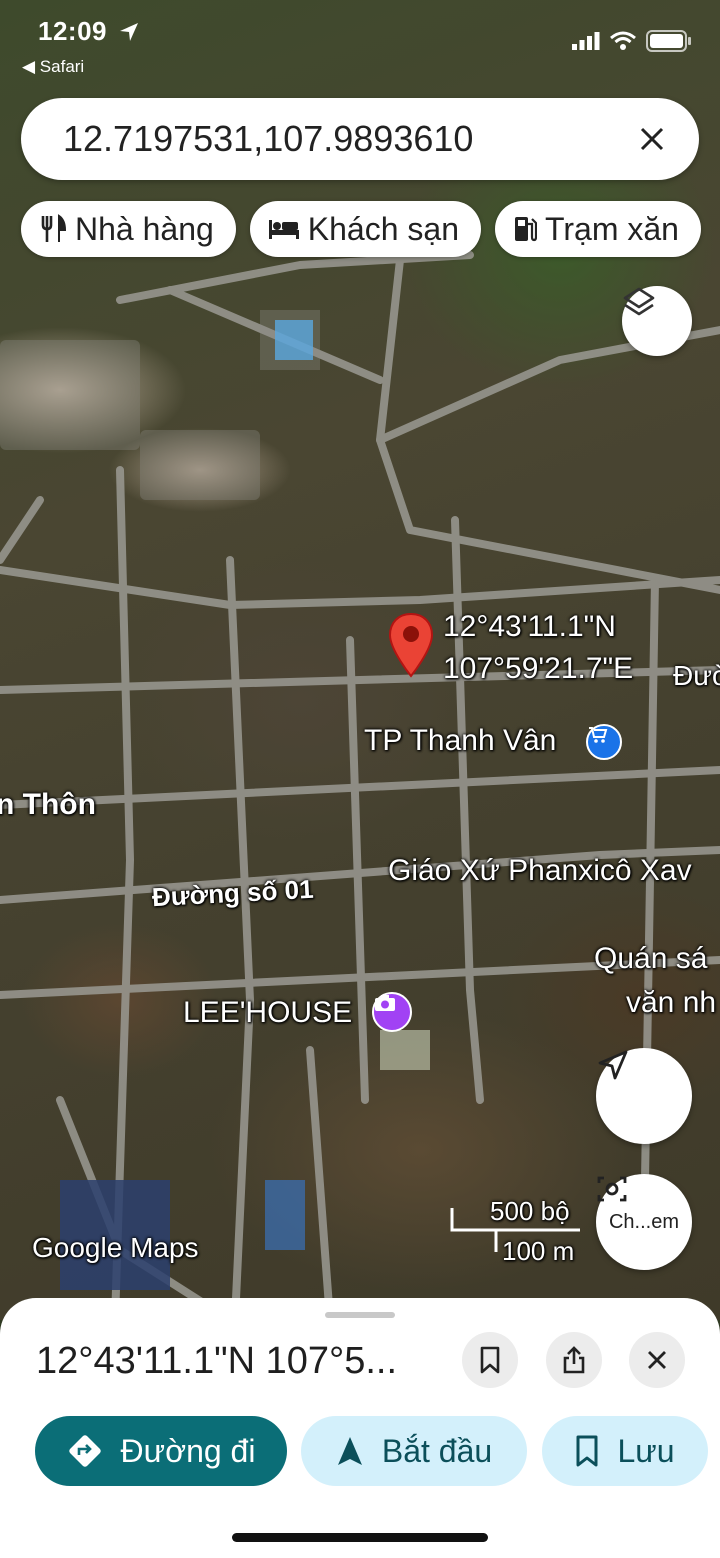 The height and width of the screenshot is (1558, 720). What do you see at coordinates (538, 668) in the screenshot?
I see `map-label-pin-lng: 107°59'21.7"E` at bounding box center [538, 668].